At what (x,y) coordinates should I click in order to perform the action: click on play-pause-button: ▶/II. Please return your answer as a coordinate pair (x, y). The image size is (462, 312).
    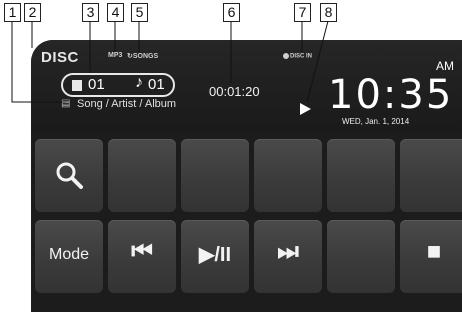
    Looking at the image, I should click on (215, 256).